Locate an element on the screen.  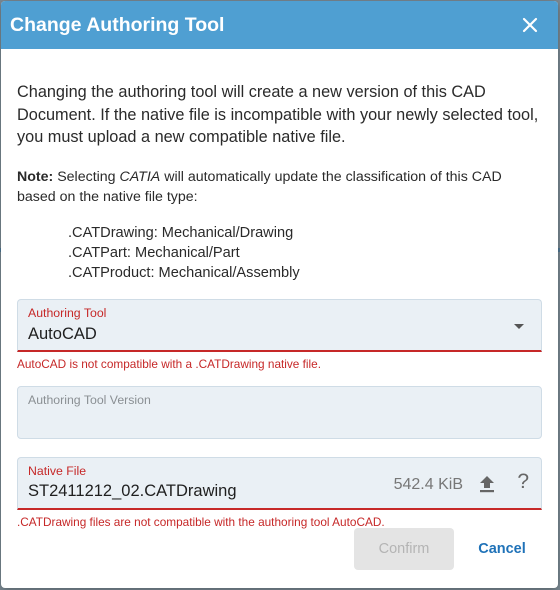
upload-button is located at coordinates (487, 484).